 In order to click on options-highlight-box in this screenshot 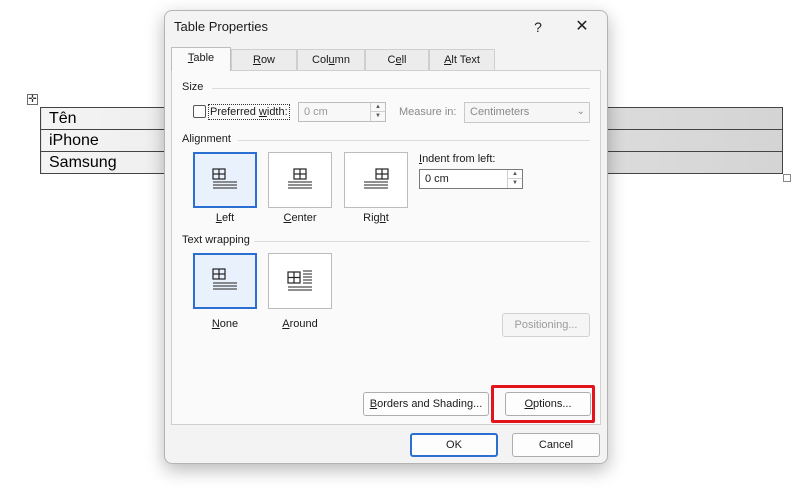, I will do `click(543, 404)`.